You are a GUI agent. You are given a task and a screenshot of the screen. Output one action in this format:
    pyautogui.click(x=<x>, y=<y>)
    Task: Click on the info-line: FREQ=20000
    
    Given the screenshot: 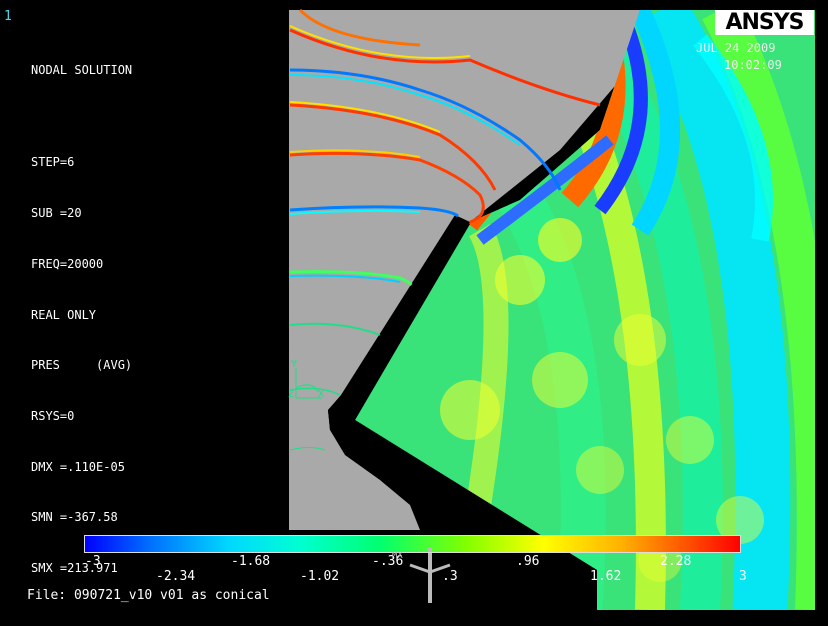 What is the action you would take?
    pyautogui.click(x=67, y=263)
    